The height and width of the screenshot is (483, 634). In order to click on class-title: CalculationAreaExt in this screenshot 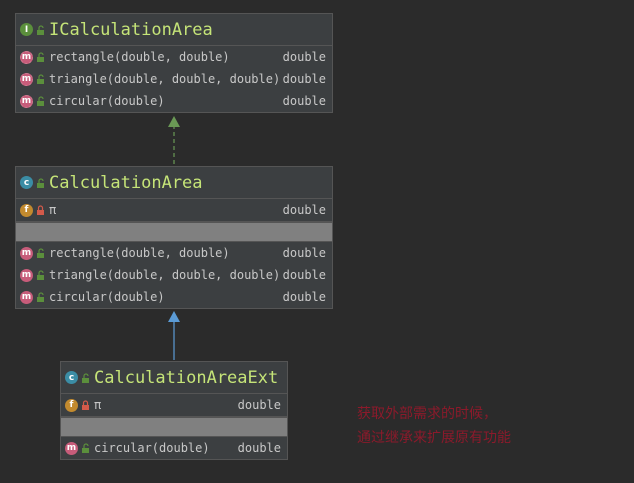, I will do `click(186, 377)`.